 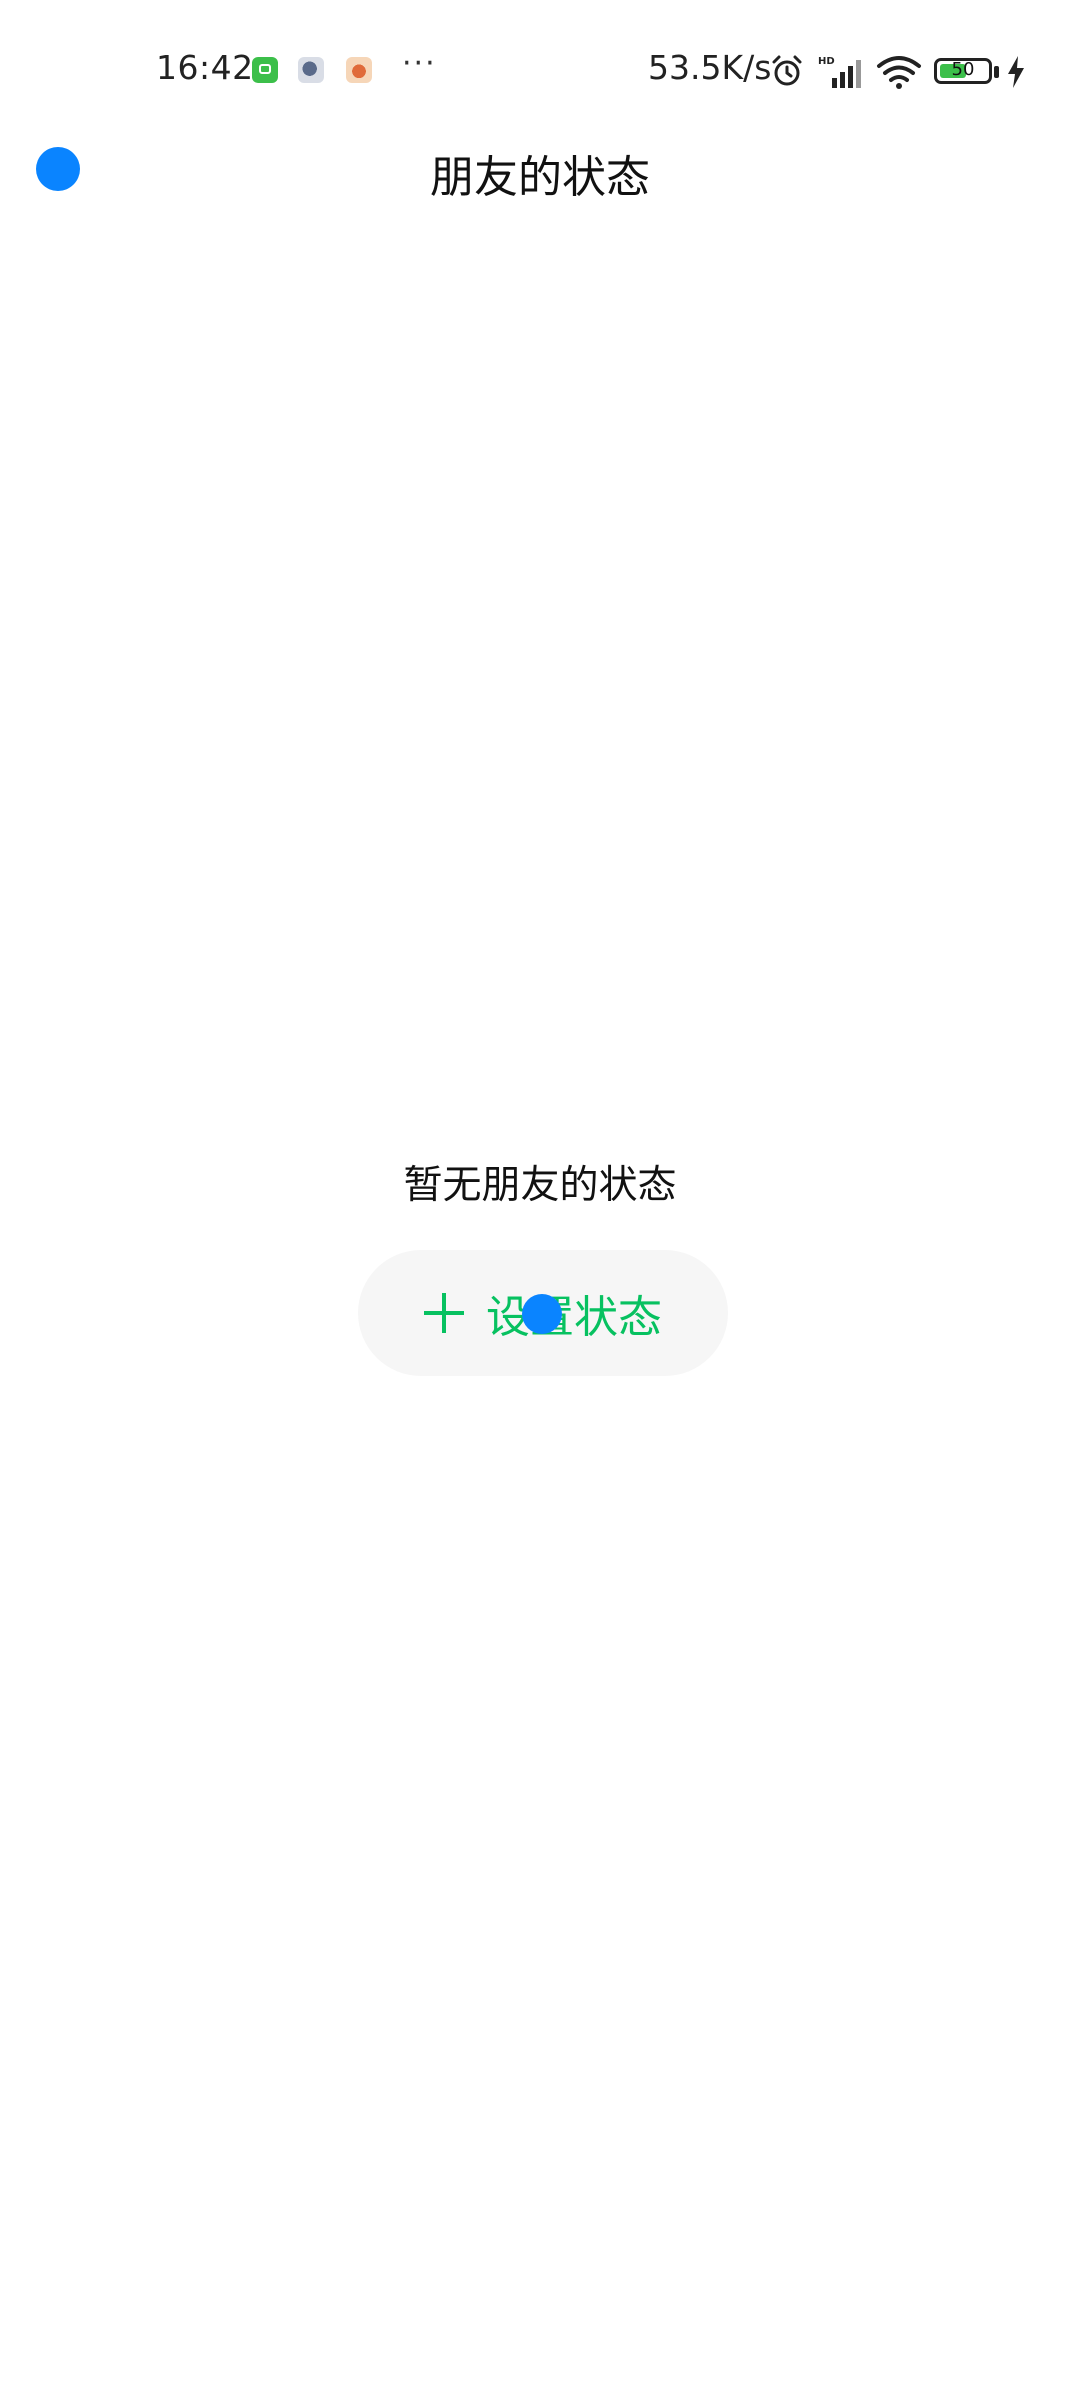 What do you see at coordinates (265, 70) in the screenshot?
I see `green-app-icon` at bounding box center [265, 70].